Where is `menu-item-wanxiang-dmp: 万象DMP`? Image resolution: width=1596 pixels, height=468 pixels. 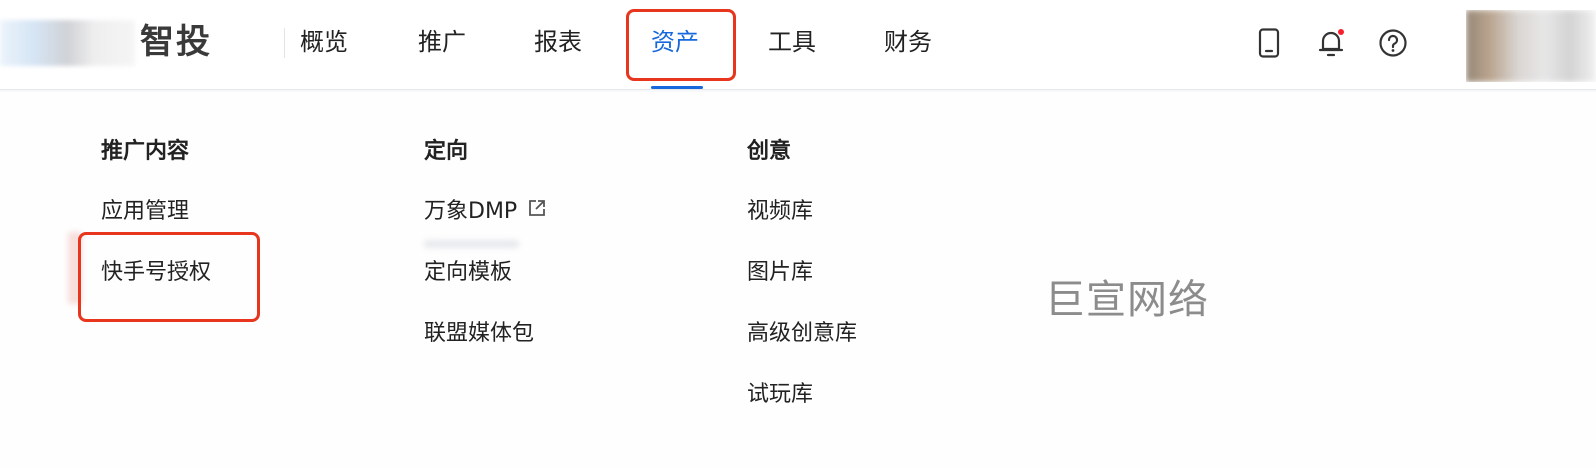 menu-item-wanxiang-dmp: 万象DMP is located at coordinates (485, 212).